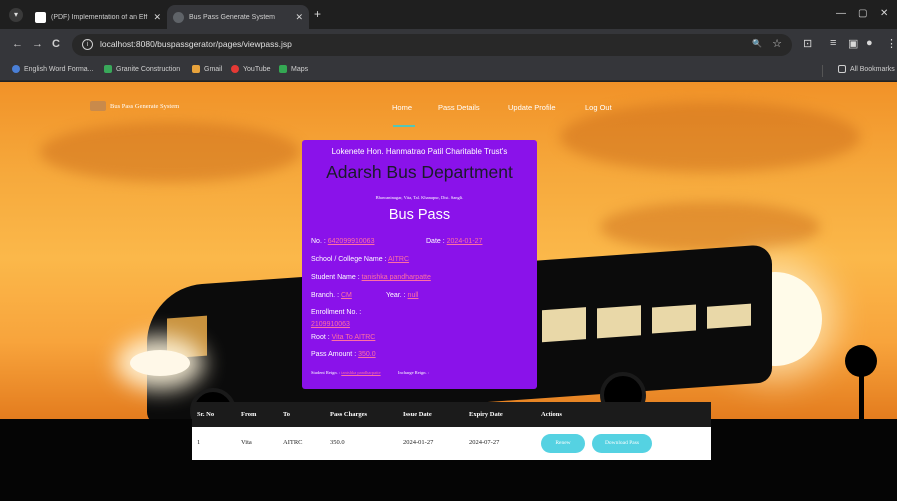 The image size is (897, 501). Describe the element at coordinates (317, 14) in the screenshot. I see `new-tab-button: +` at that location.